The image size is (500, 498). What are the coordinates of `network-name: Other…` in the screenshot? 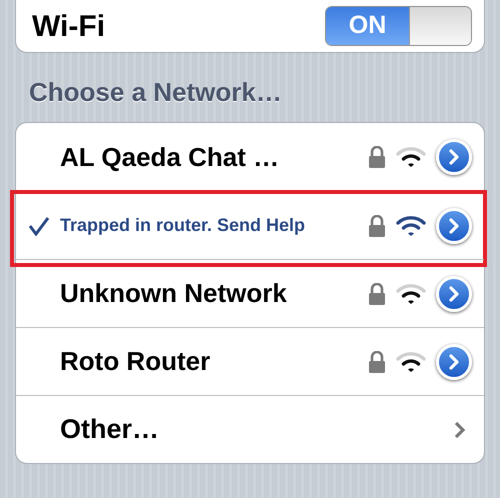 It's located at (110, 429).